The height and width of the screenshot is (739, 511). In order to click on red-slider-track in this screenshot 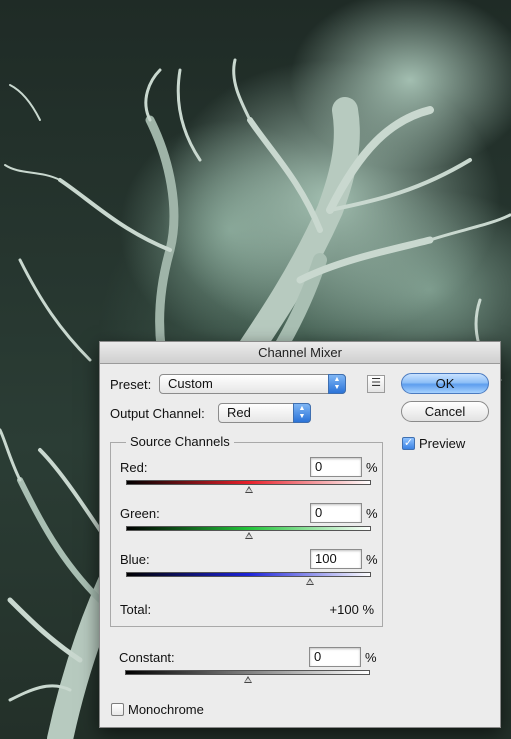, I will do `click(248, 482)`.